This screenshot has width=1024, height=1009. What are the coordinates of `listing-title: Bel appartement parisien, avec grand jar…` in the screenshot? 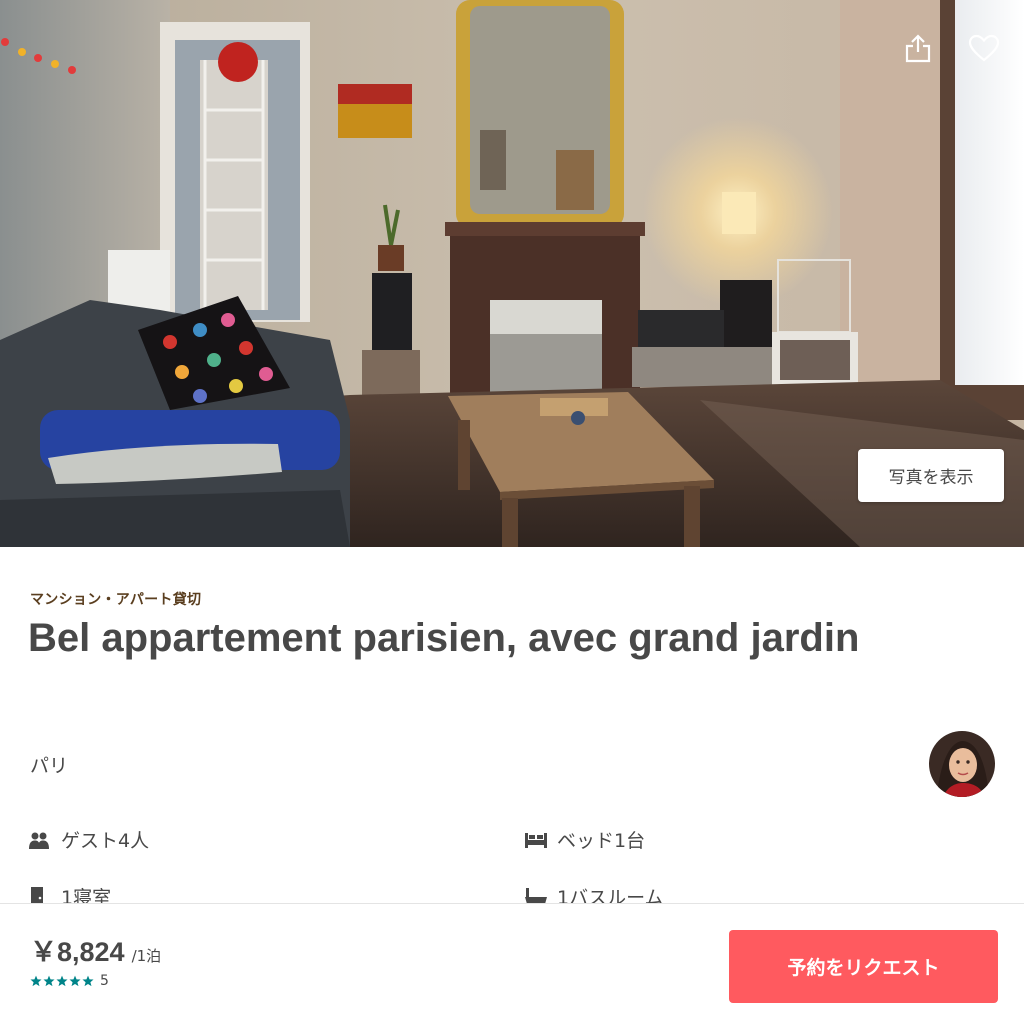 It's located at (444, 638).